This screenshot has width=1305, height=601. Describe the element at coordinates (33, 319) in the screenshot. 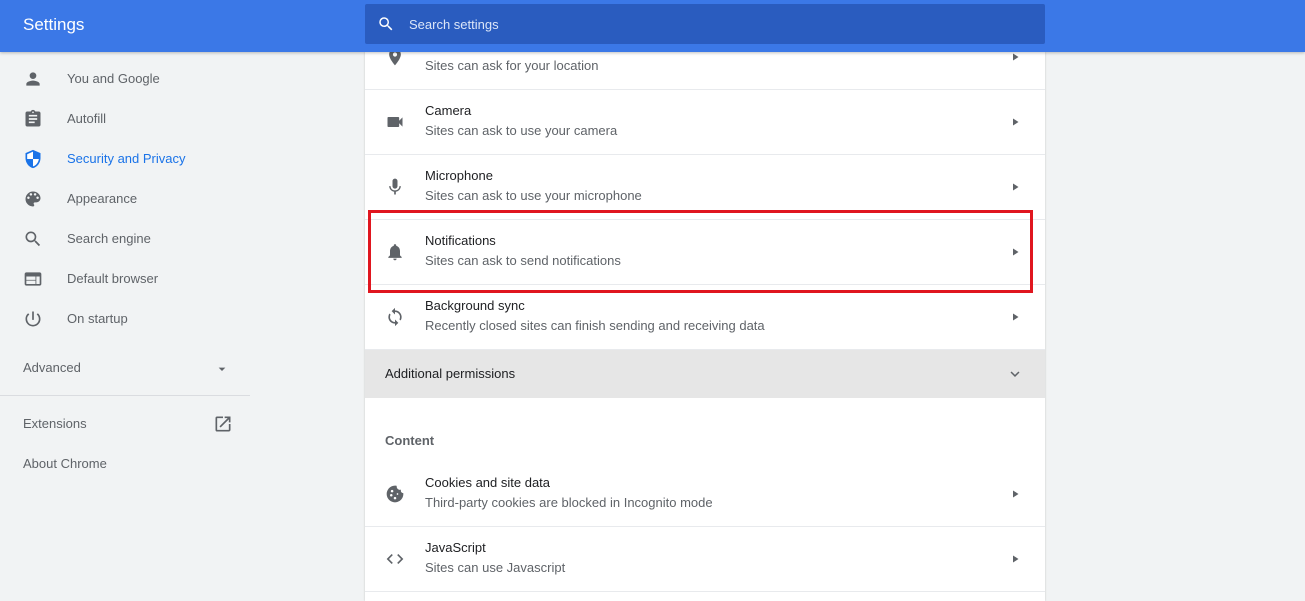

I see `power-icon` at that location.